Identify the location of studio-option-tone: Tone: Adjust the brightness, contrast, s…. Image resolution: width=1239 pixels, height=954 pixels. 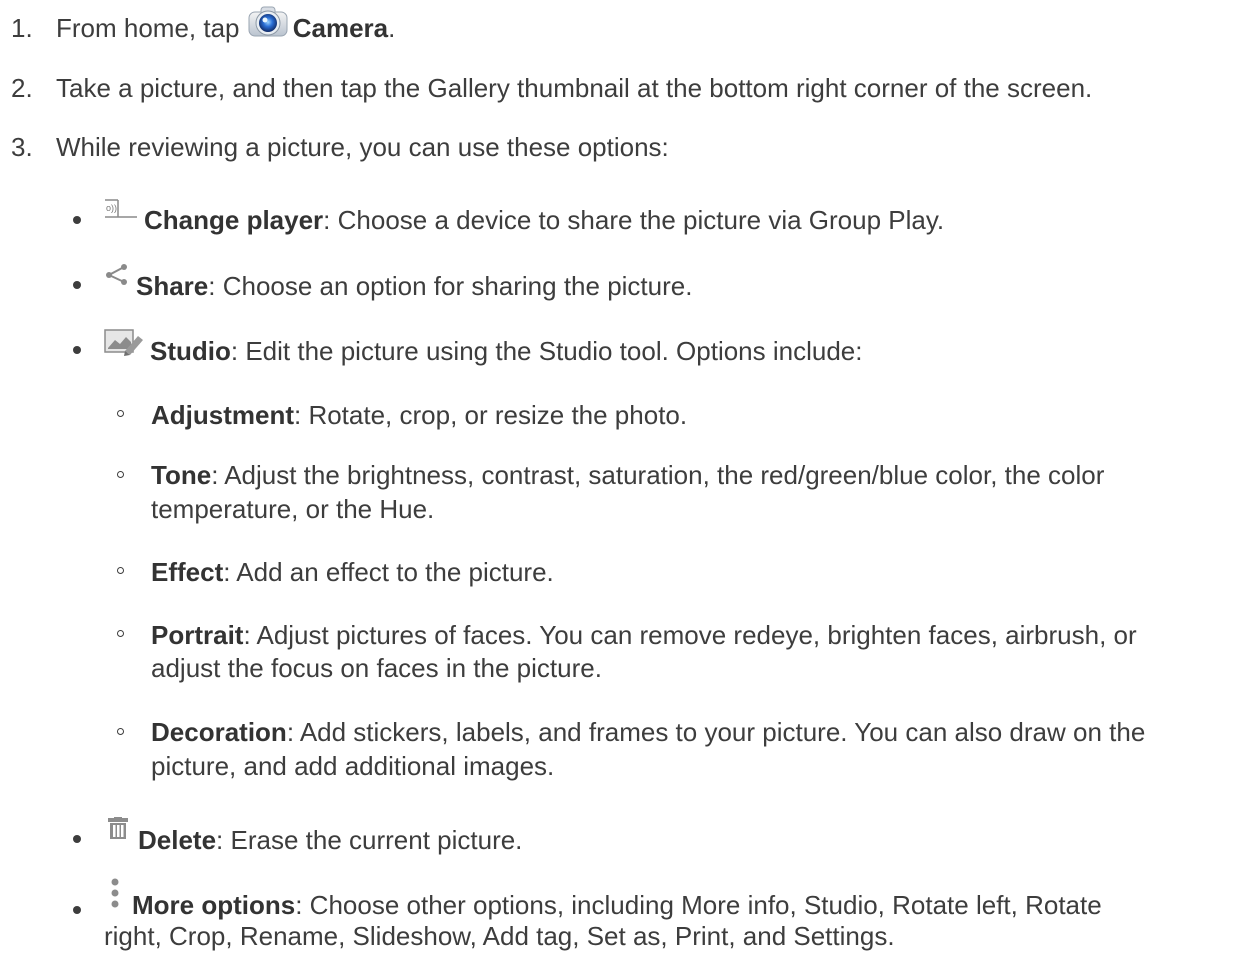
(627, 475).